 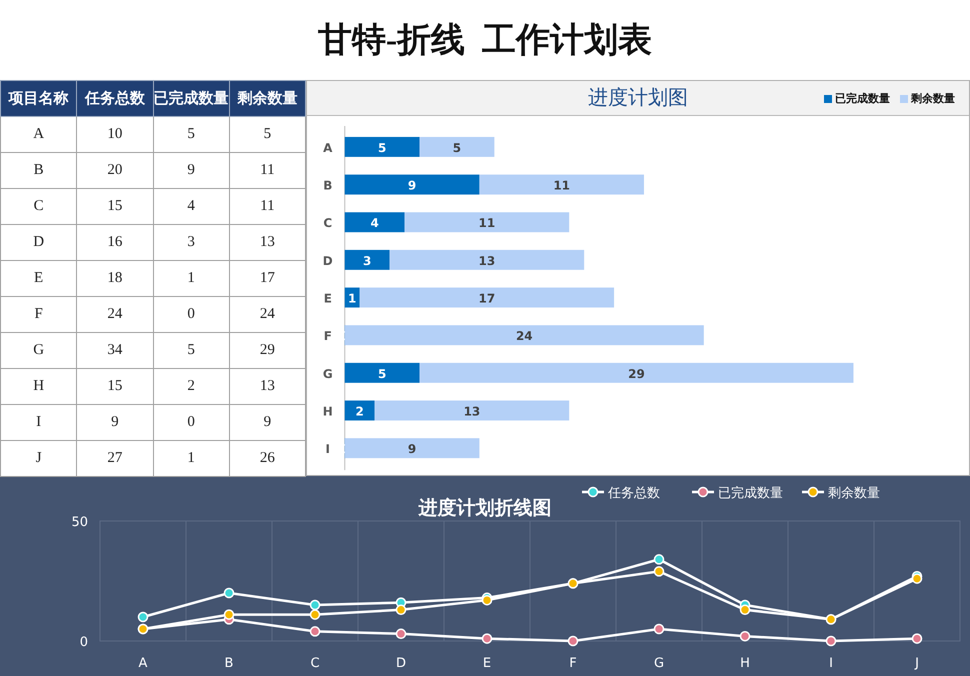 What do you see at coordinates (191, 278) in the screenshot?
I see `table-cell: 1` at bounding box center [191, 278].